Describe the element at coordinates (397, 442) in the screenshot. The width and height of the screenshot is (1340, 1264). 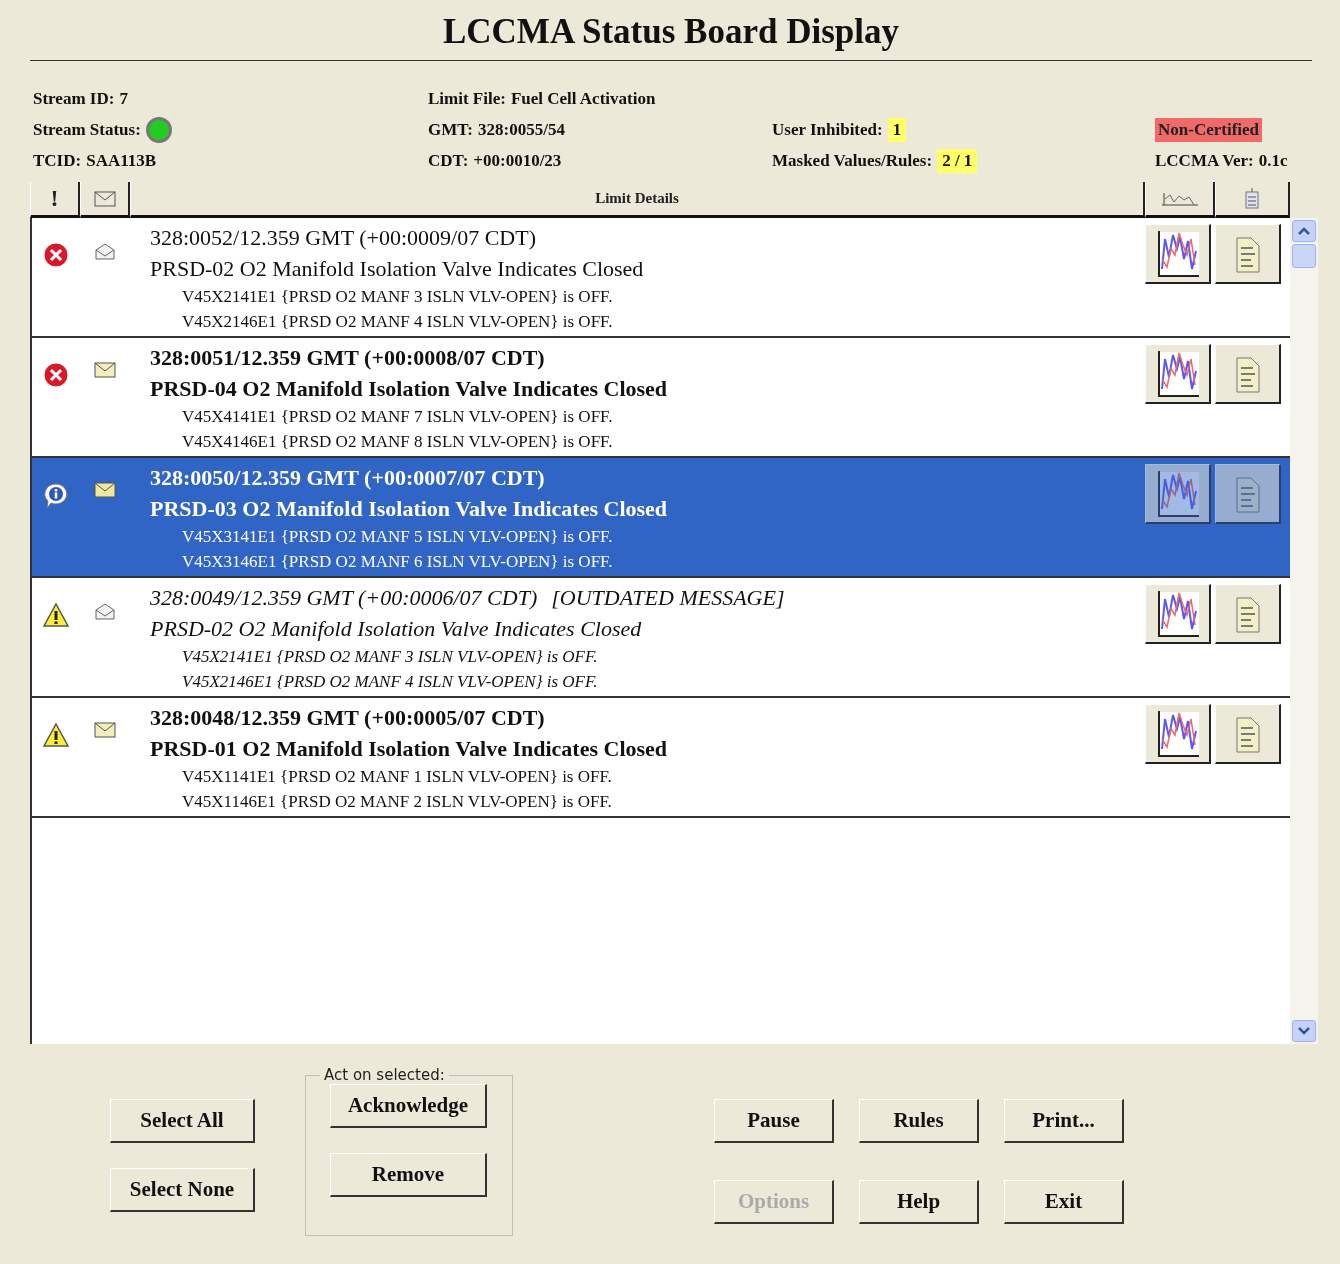
I see `message-detail: V45X4146E1 {PRSD O2 MANF 8 ISLN VLV-OPEN} is OFF.` at that location.